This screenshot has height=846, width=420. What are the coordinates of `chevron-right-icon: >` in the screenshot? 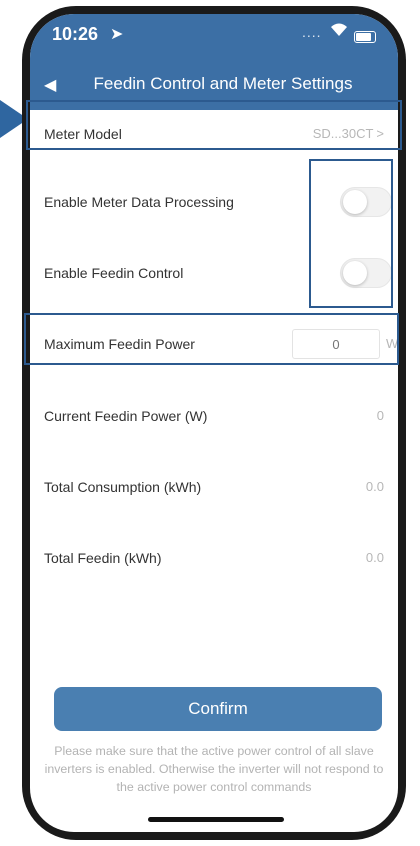 It's located at (380, 133).